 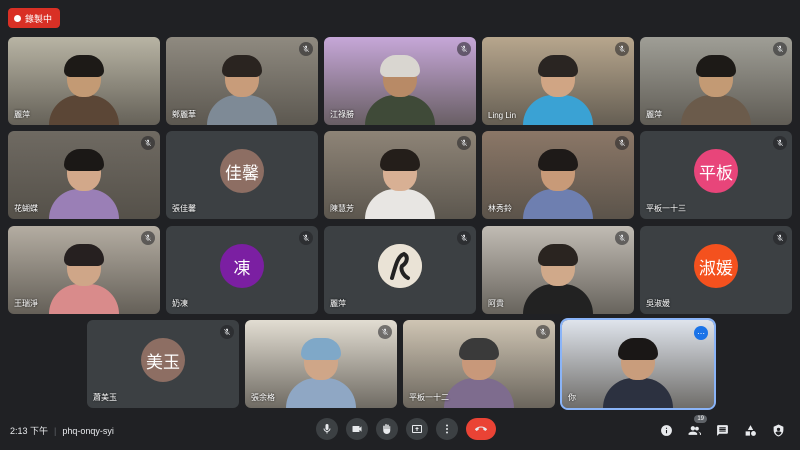 What do you see at coordinates (701, 333) in the screenshot?
I see `tile-options-icon: ⋯` at bounding box center [701, 333].